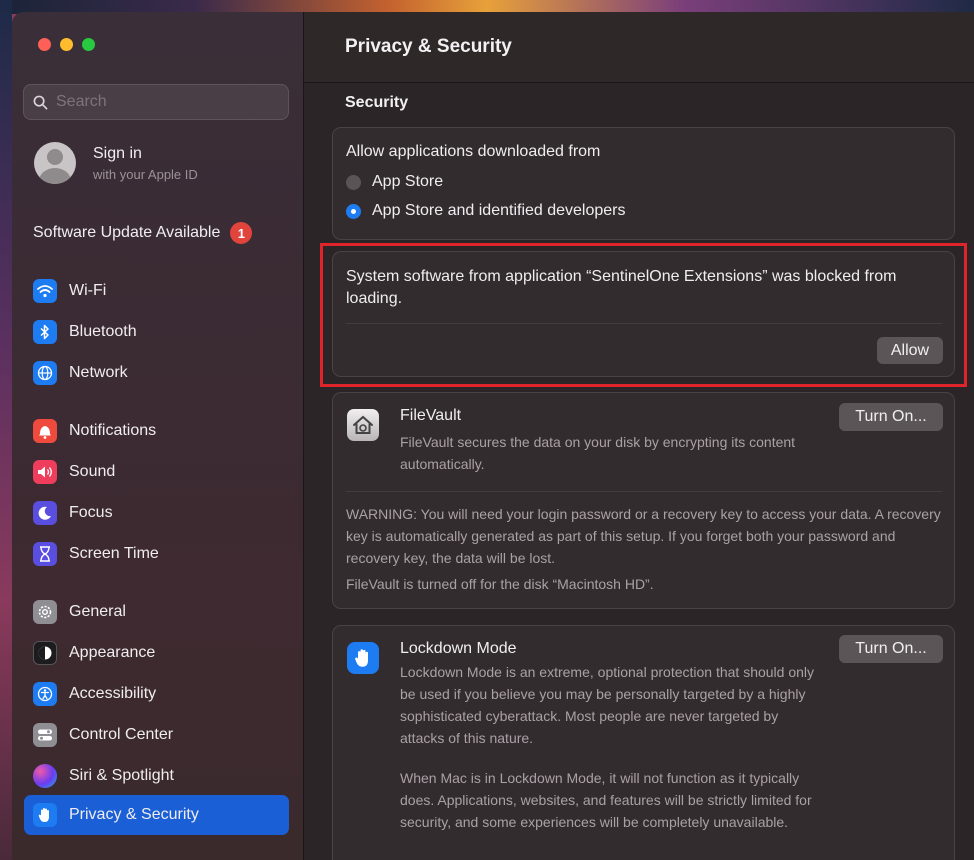  Describe the element at coordinates (156, 332) in the screenshot. I see `sidebar-item-bluetooth: Bluetooth` at that location.